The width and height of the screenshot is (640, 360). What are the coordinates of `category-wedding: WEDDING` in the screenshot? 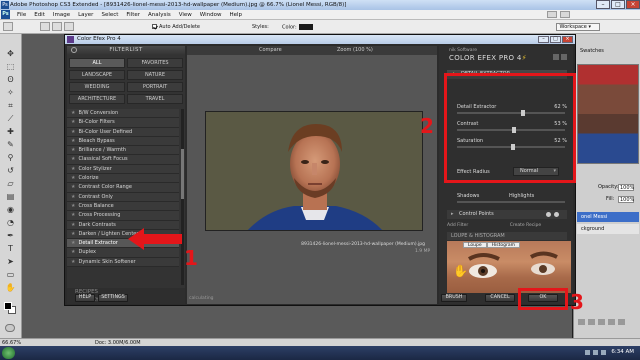 It's located at (97, 87).